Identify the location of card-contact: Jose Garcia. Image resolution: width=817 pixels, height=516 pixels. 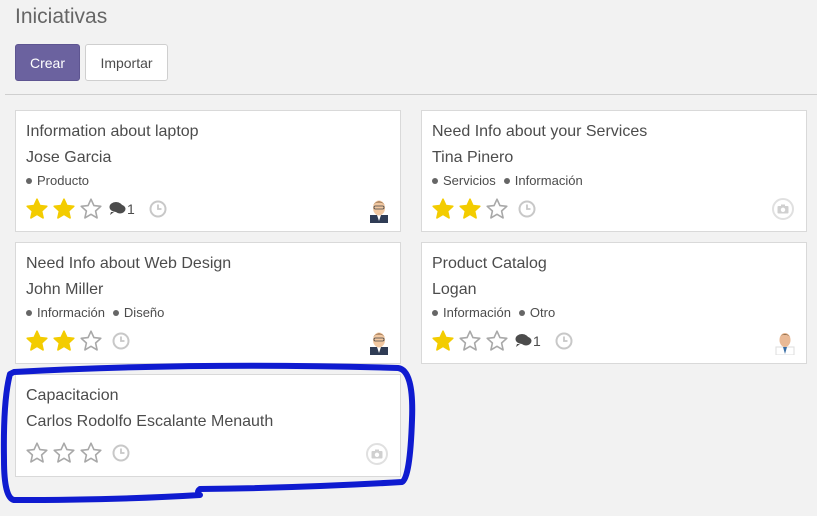
(69, 157).